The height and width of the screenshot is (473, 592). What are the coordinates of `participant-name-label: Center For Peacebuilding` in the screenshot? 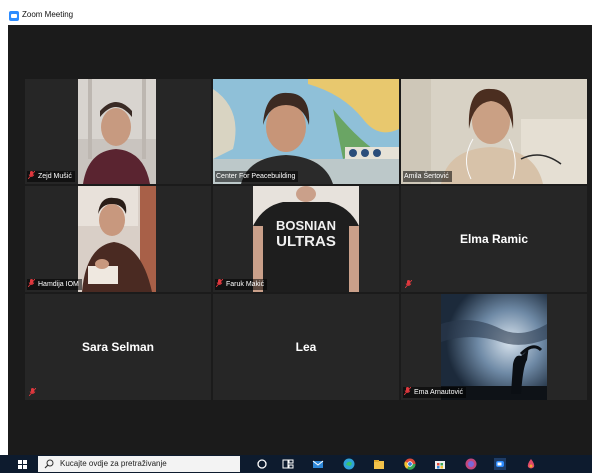 It's located at (257, 176).